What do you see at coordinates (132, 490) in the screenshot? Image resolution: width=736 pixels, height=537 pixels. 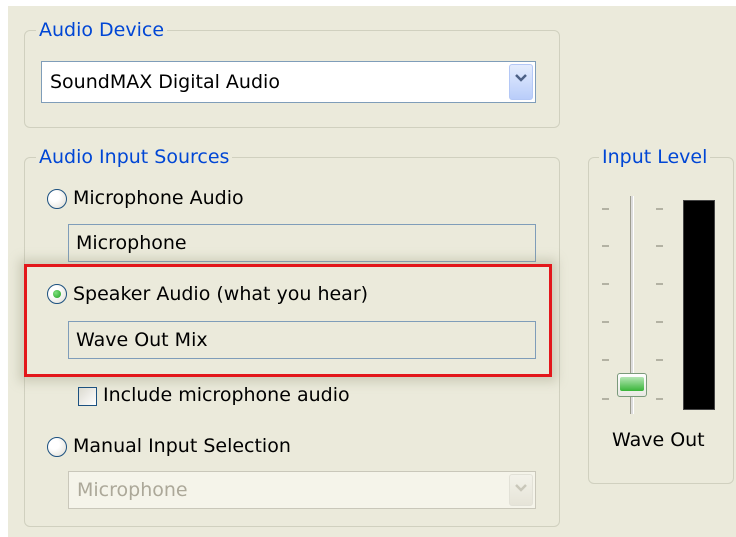 I see `manual-input-value: Microphone` at bounding box center [132, 490].